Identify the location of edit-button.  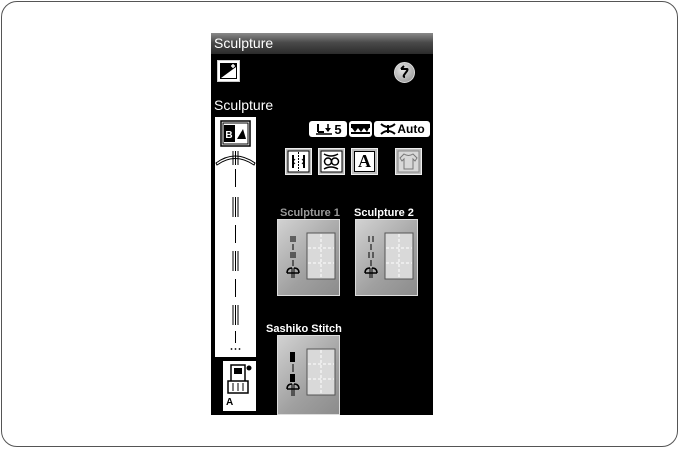
(228, 71).